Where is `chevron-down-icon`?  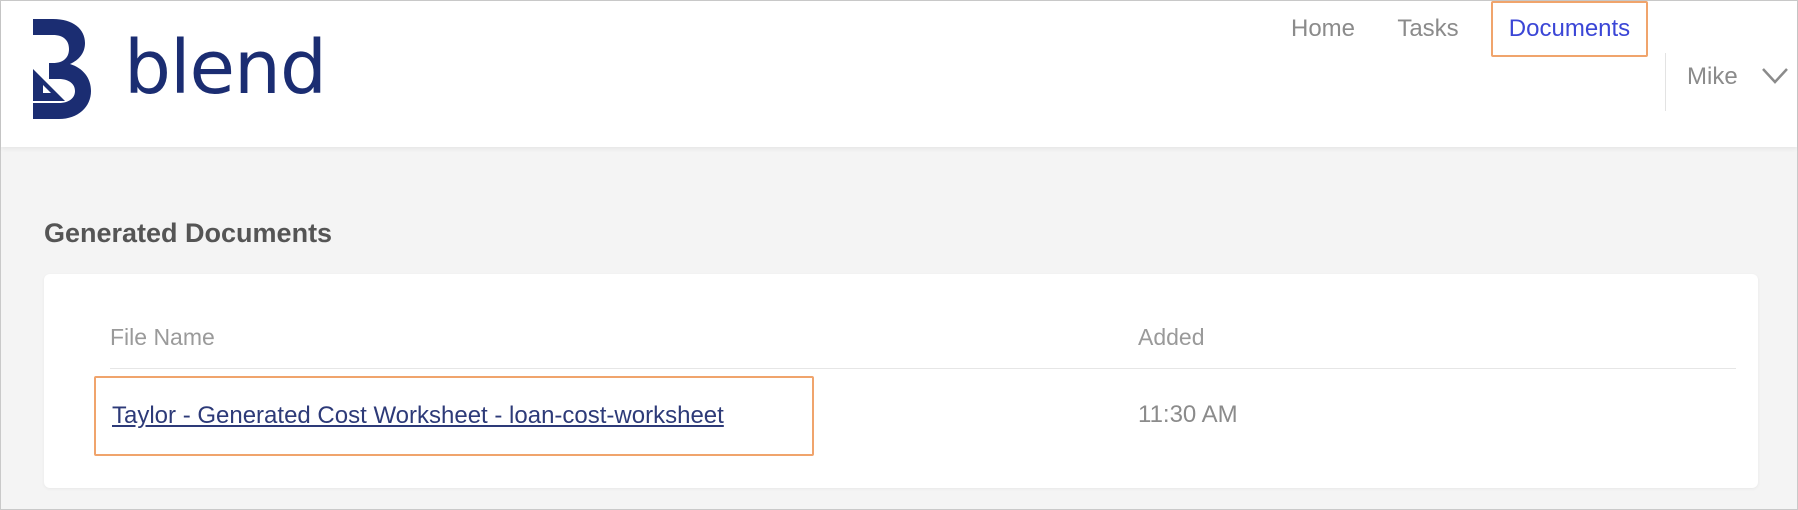 chevron-down-icon is located at coordinates (1775, 76).